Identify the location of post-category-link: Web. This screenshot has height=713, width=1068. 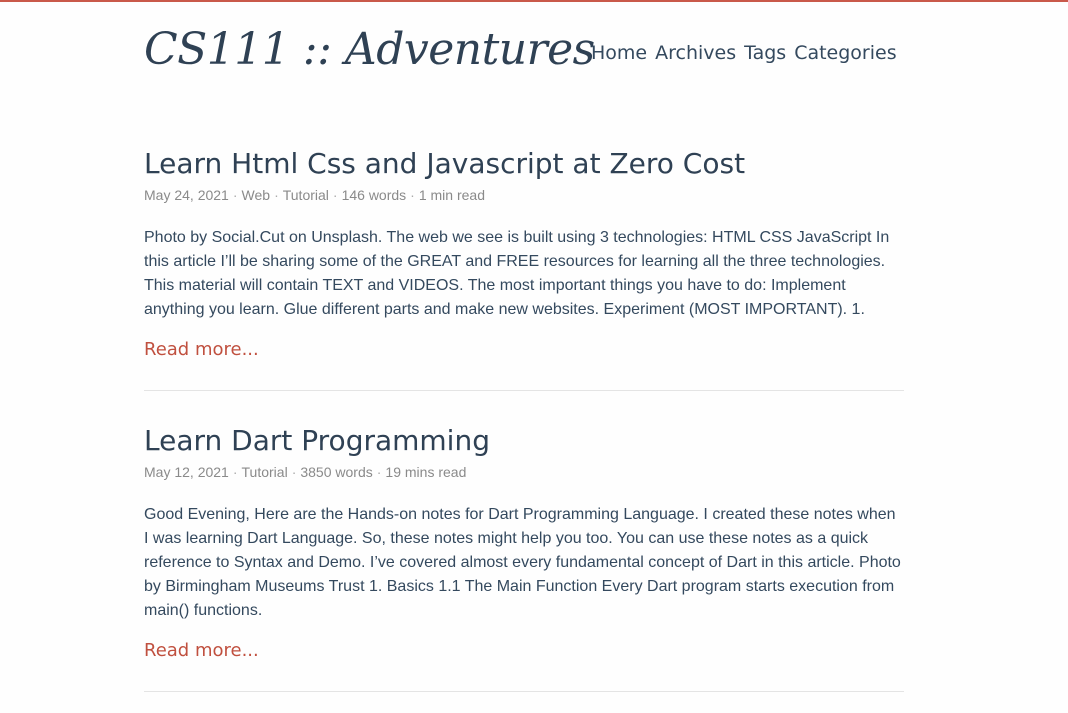
(256, 195).